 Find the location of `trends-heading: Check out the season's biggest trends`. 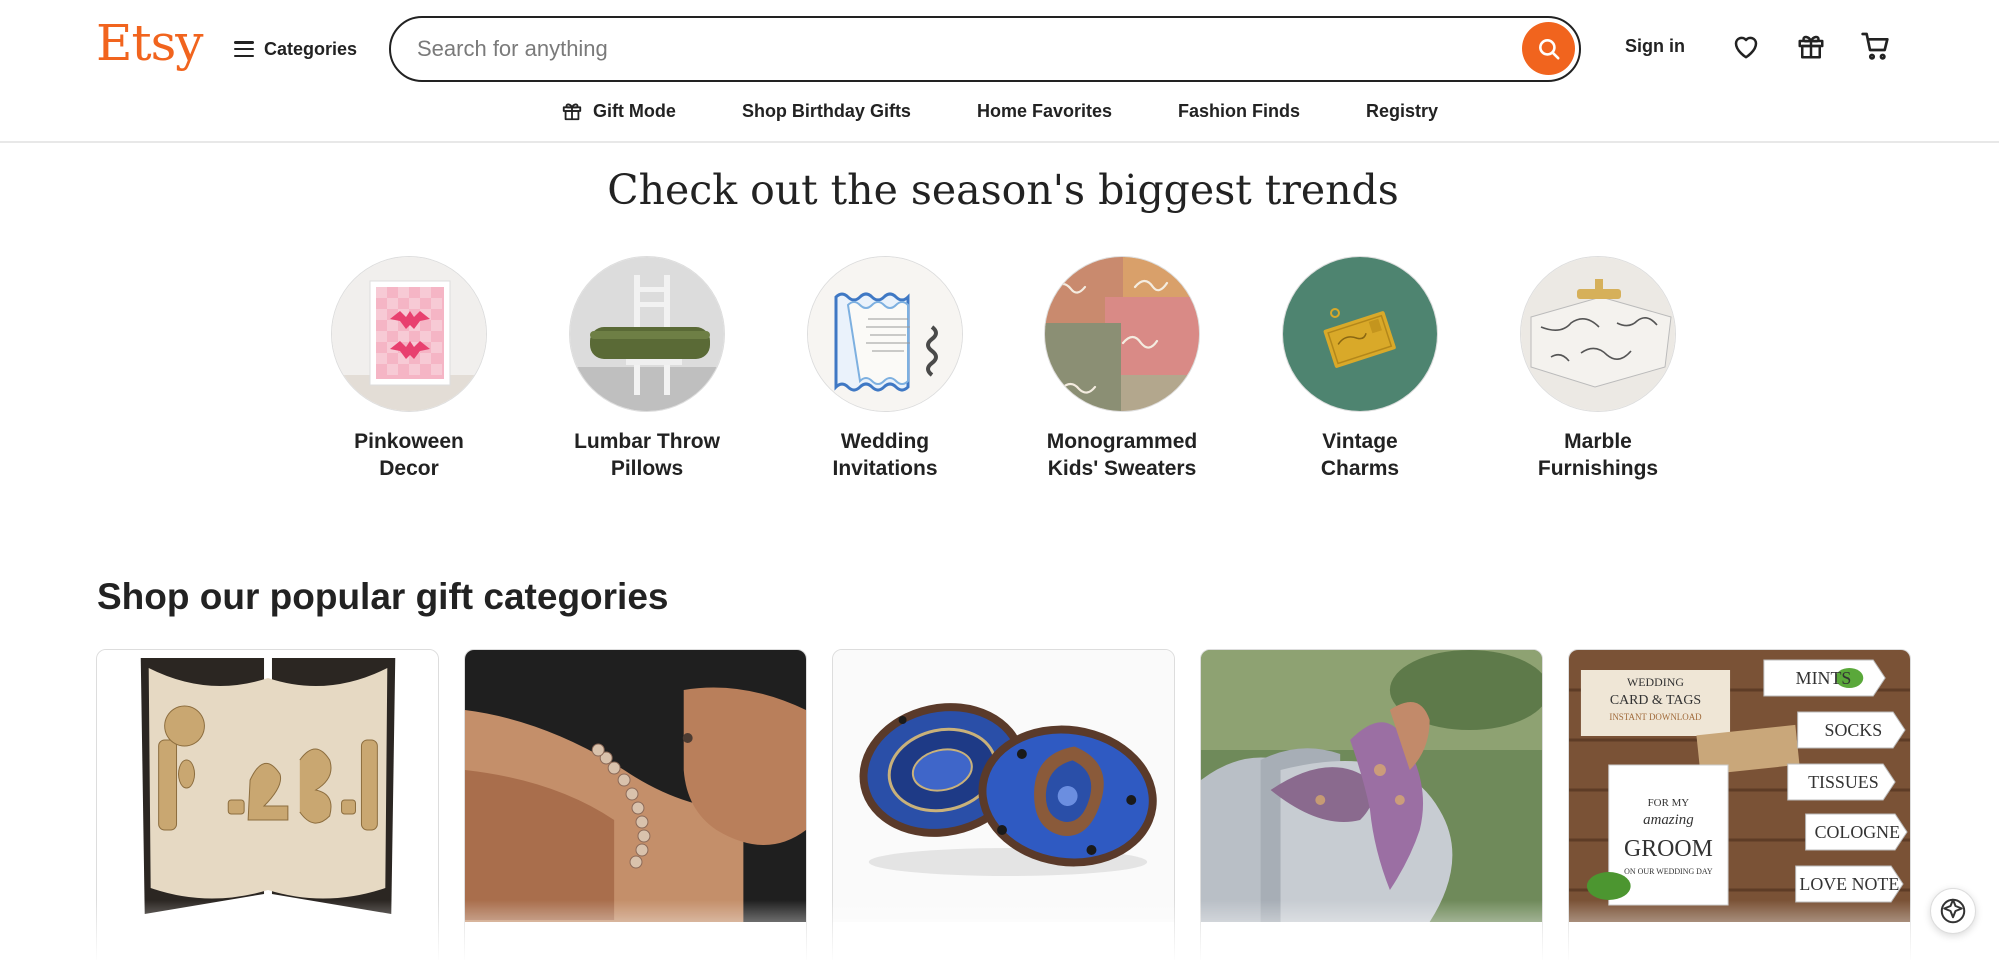

trends-heading: Check out the season's biggest trends is located at coordinates (1003, 190).